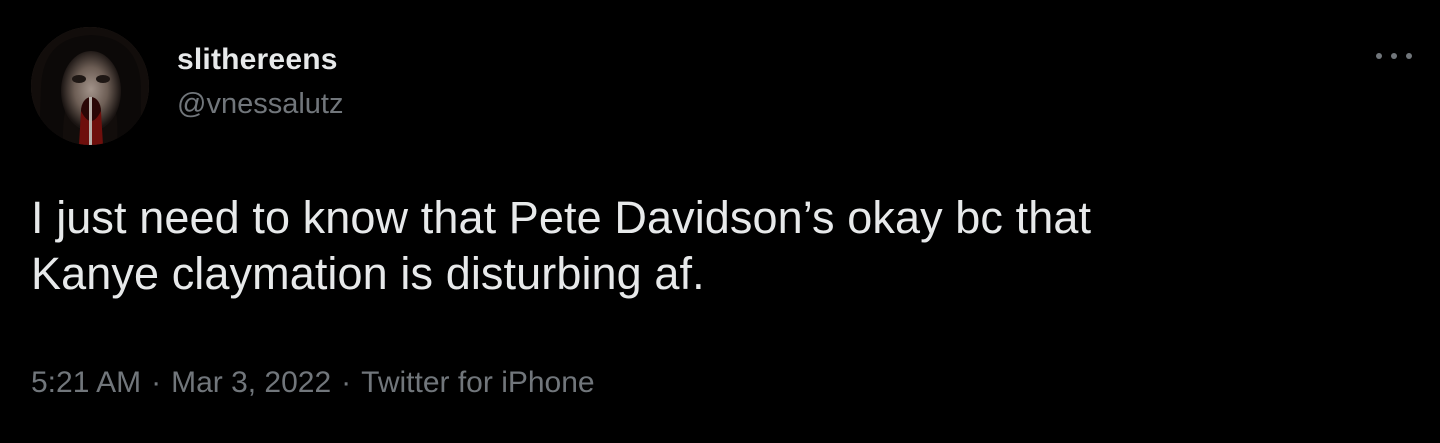 The image size is (1440, 443). Describe the element at coordinates (260, 104) in the screenshot. I see `user-handle: @vnessalutz` at that location.